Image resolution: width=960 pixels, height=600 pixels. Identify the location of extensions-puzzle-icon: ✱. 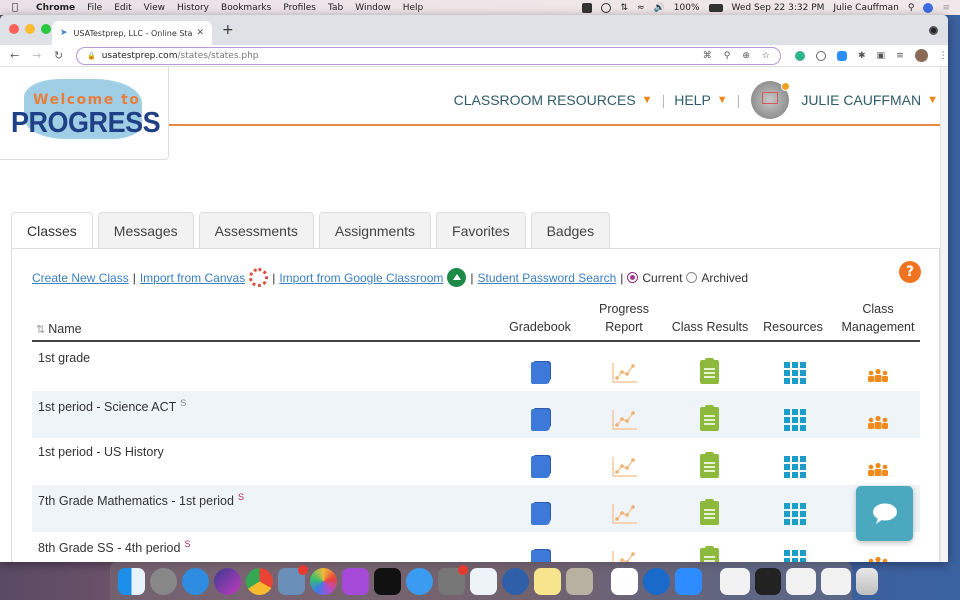
(862, 56).